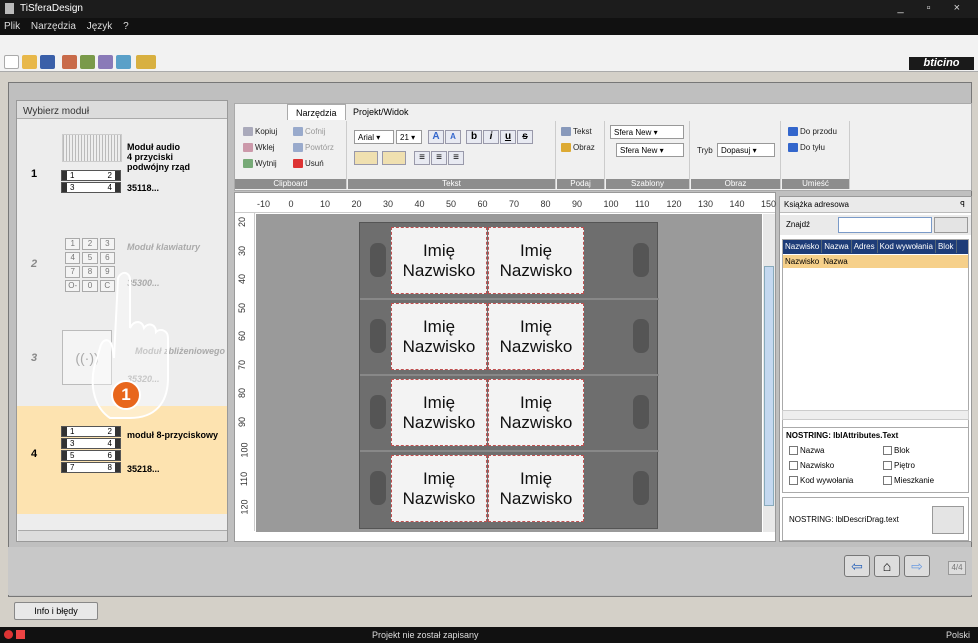  I want to click on size-dropdown: 21 ▾, so click(409, 137).